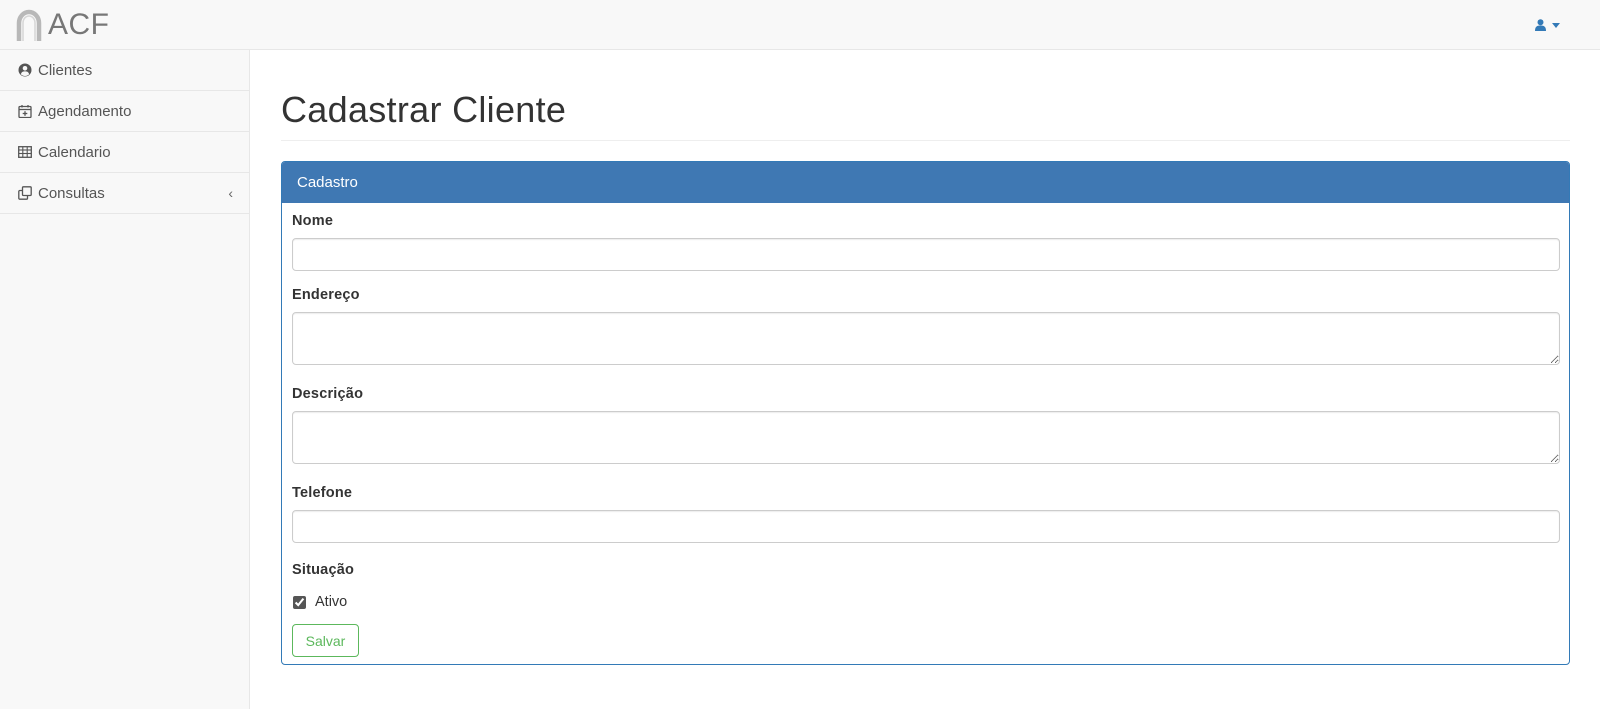  I want to click on panel-heading: Cadastro, so click(925, 182).